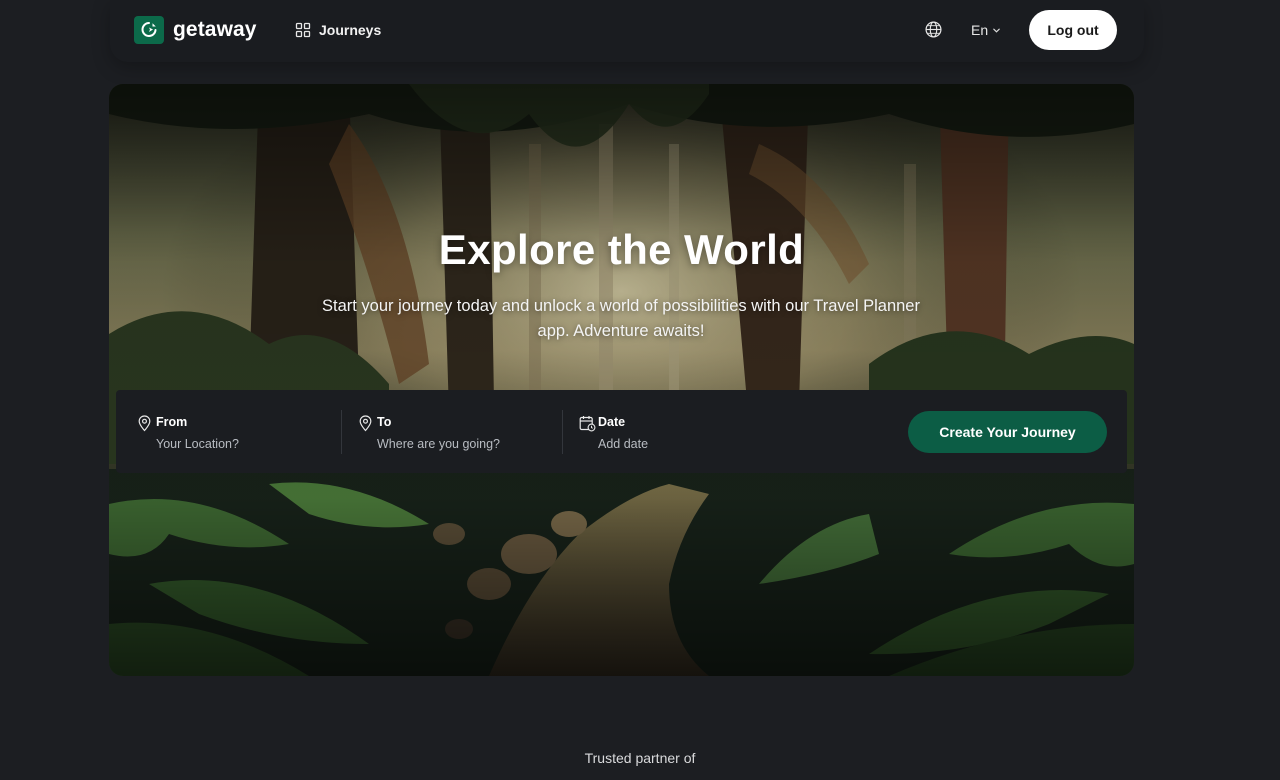 This screenshot has height=780, width=1280. Describe the element at coordinates (449, 431) in the screenshot. I see `to-field: To Where are you going?` at that location.